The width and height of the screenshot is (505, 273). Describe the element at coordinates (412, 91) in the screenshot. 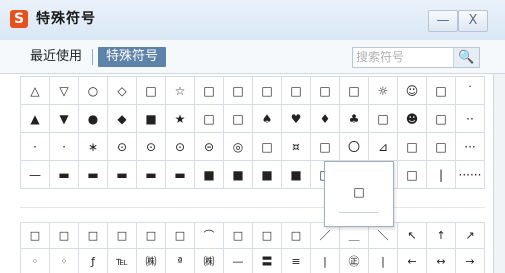

I see `symbol-cell: ☺` at that location.